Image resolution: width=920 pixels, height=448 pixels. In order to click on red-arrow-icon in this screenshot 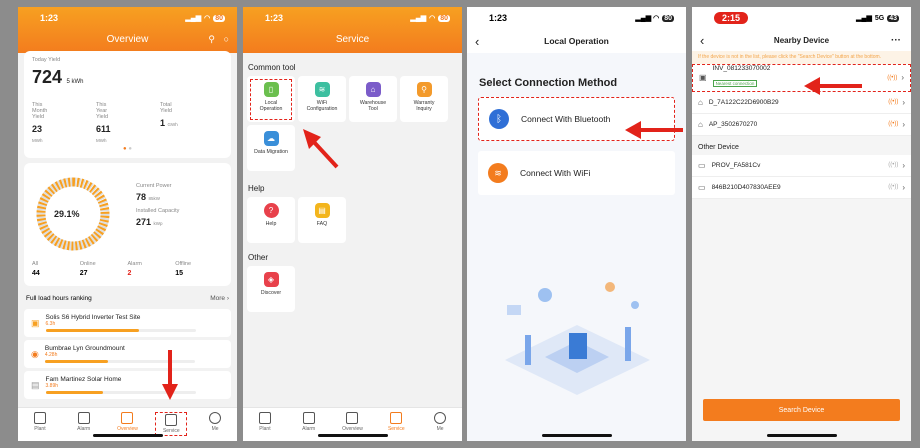, I will do `click(321, 149)`.